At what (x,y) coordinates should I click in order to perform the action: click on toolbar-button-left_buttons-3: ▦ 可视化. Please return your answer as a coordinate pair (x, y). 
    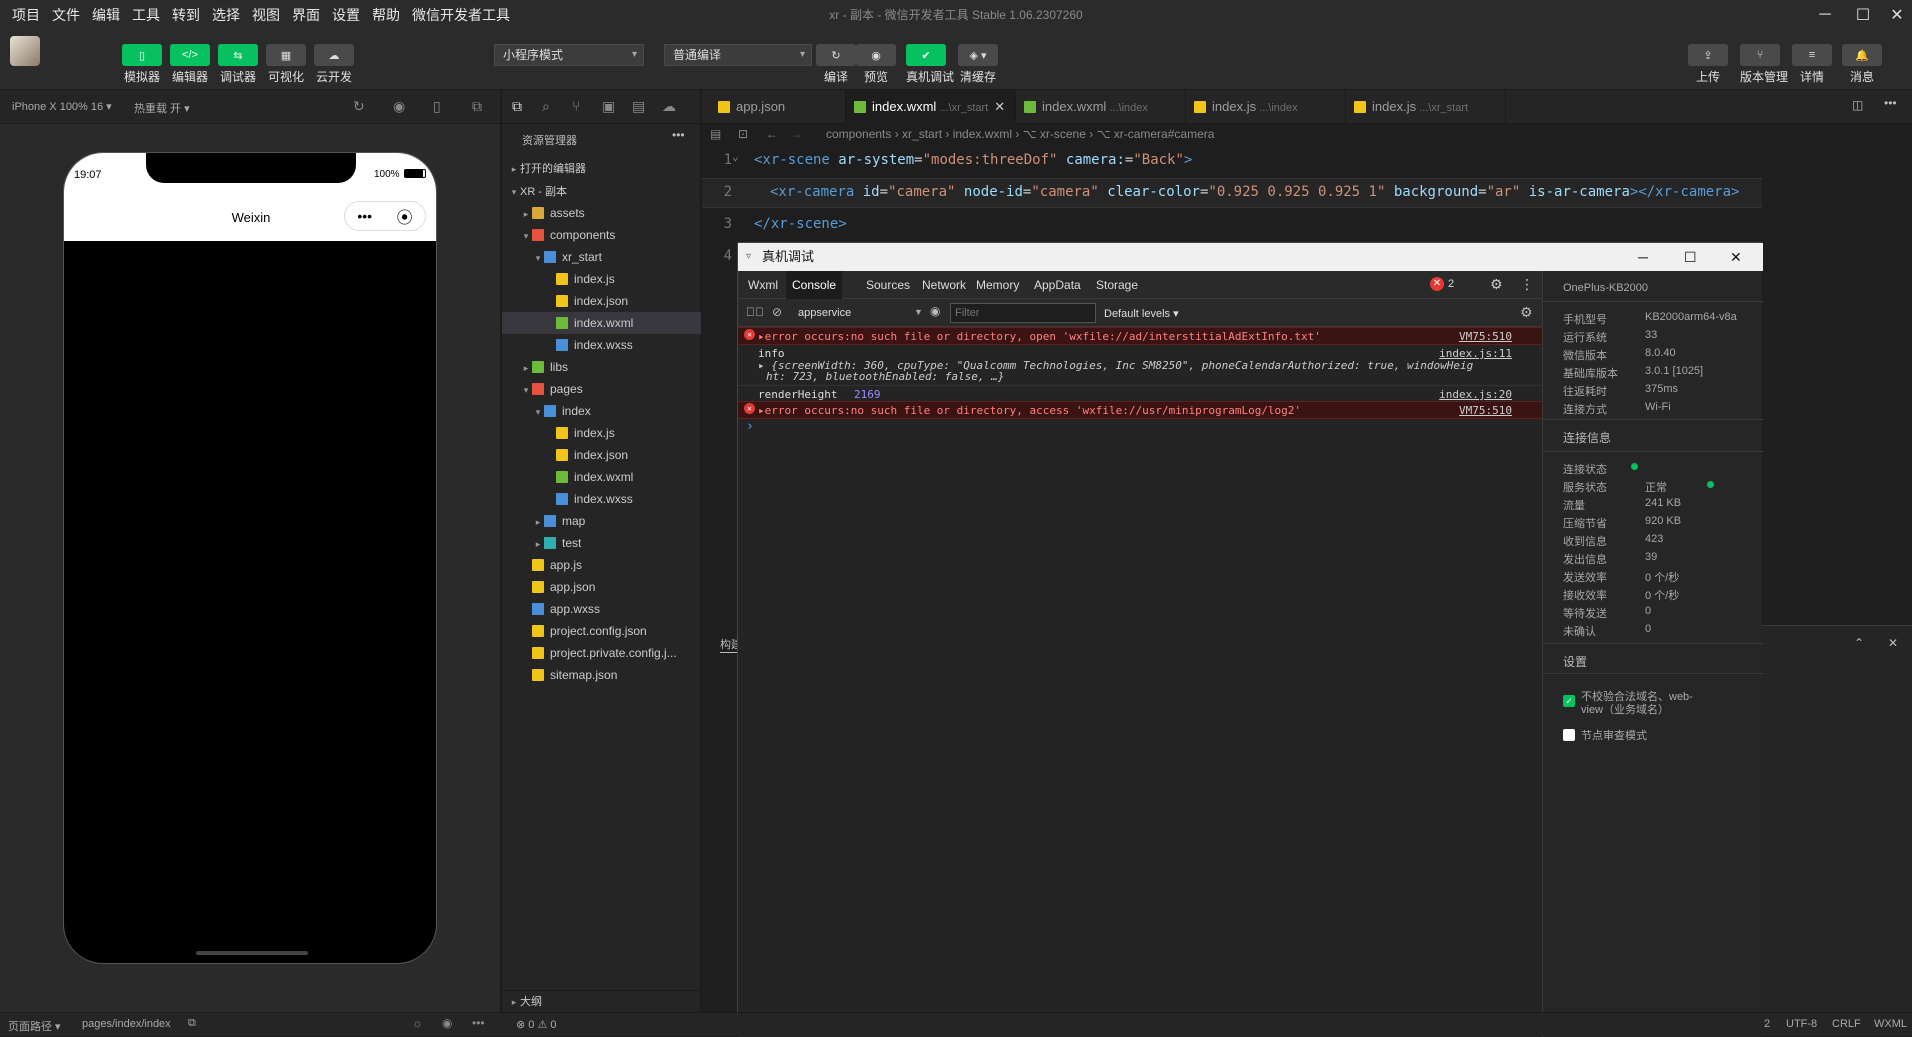
    Looking at the image, I should click on (286, 67).